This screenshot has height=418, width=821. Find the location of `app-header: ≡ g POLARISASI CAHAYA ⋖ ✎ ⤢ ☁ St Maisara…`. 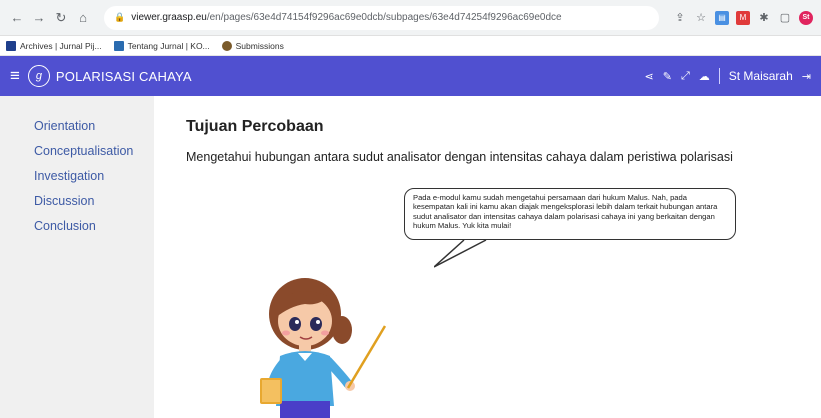

app-header: ≡ g POLARISASI CAHAYA ⋖ ✎ ⤢ ☁ St Maisara… is located at coordinates (410, 76).